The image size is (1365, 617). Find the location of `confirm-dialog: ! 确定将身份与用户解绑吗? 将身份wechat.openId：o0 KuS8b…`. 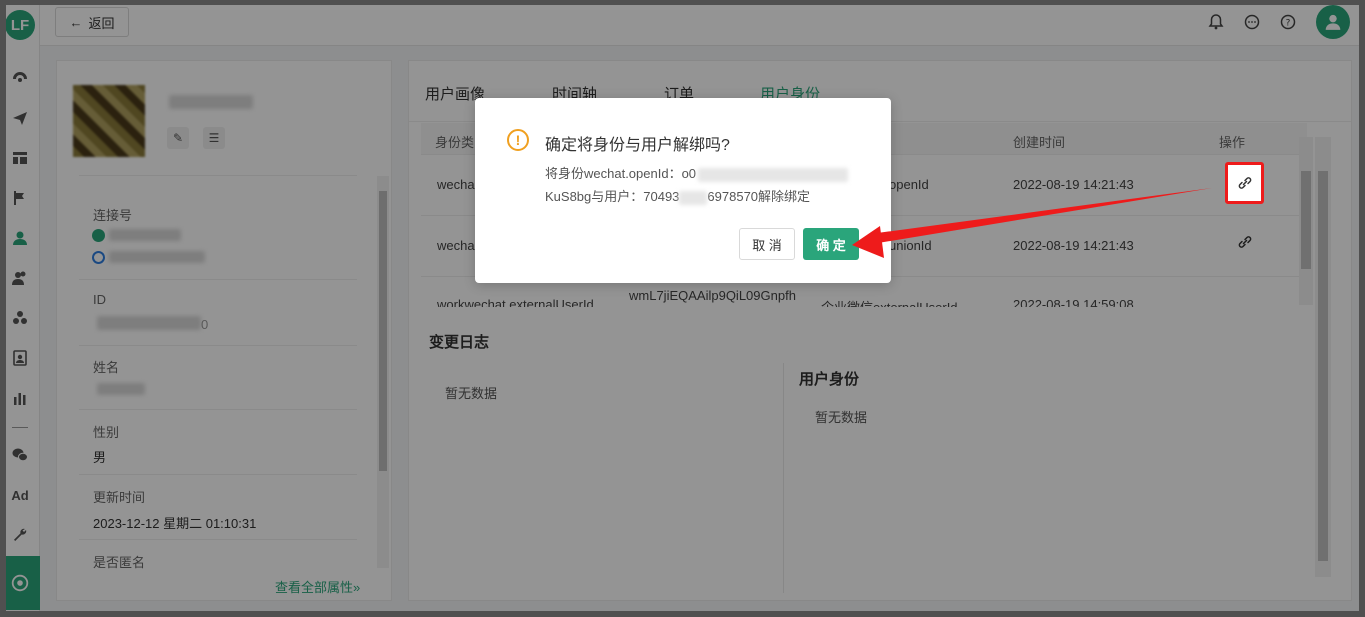

confirm-dialog: ! 确定将身份与用户解绑吗? 将身份wechat.openId：o0 KuS8b… is located at coordinates (683, 190).